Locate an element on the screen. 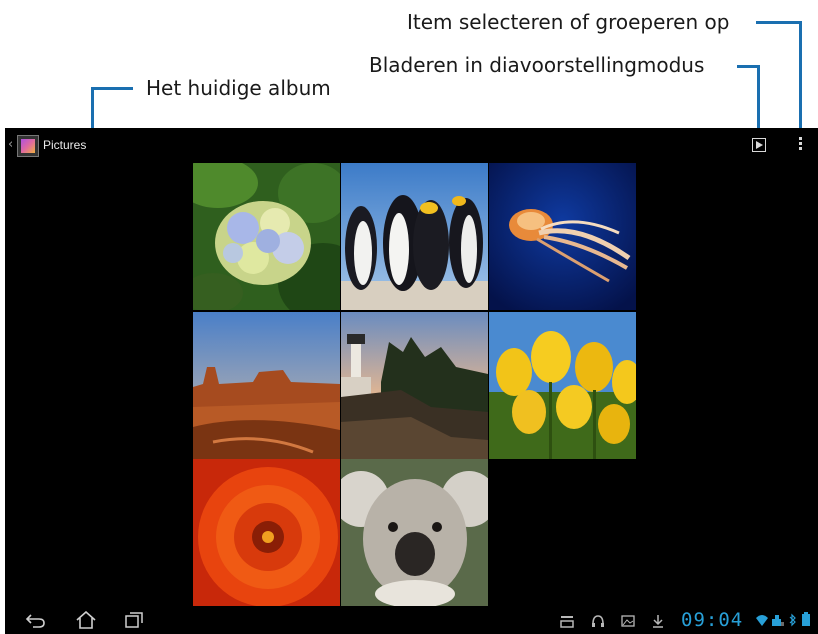  photo-penguins is located at coordinates (414, 236).